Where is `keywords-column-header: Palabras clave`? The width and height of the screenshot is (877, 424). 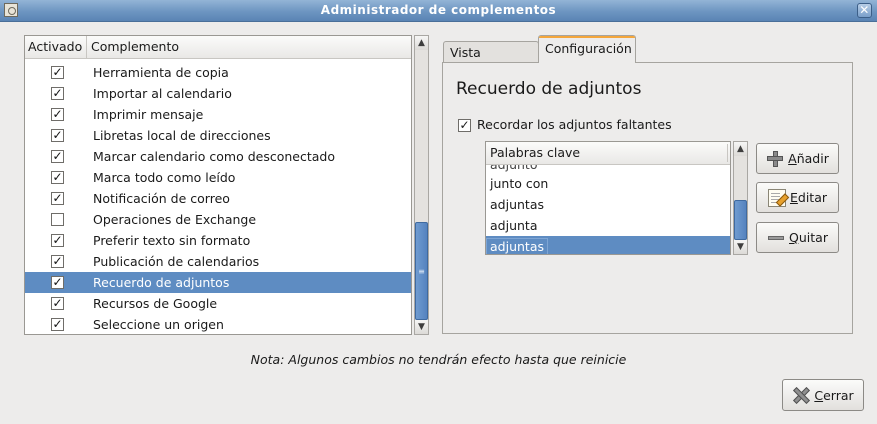 keywords-column-header: Palabras clave is located at coordinates (608, 153).